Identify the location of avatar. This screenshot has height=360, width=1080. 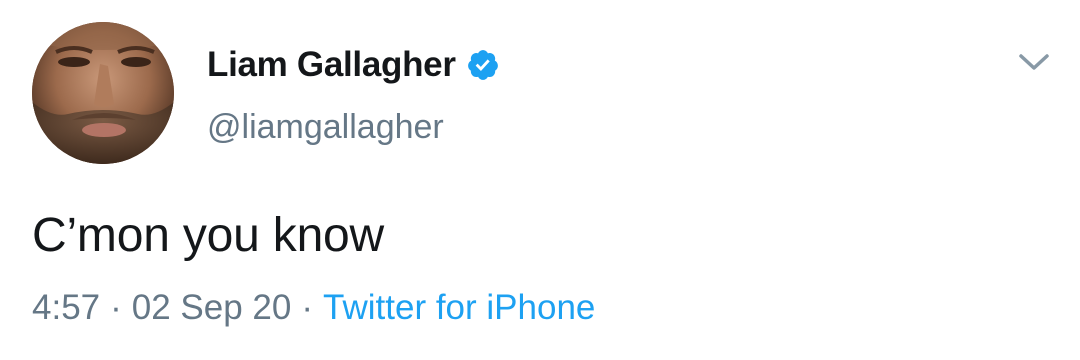
(103, 93).